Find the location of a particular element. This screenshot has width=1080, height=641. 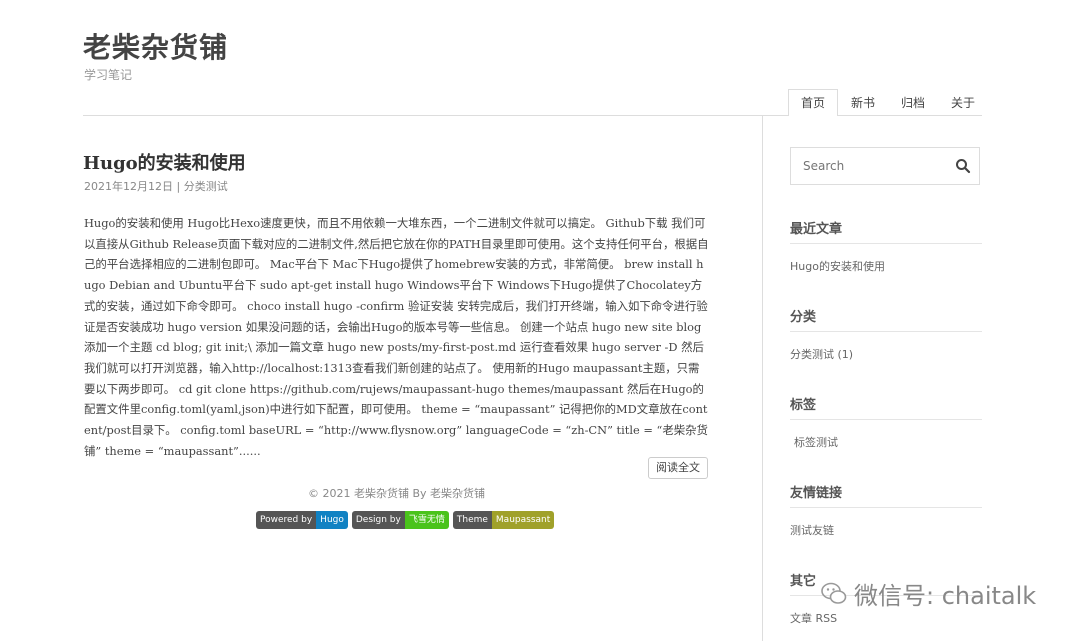

sidebar-divider is located at coordinates (762, 378).